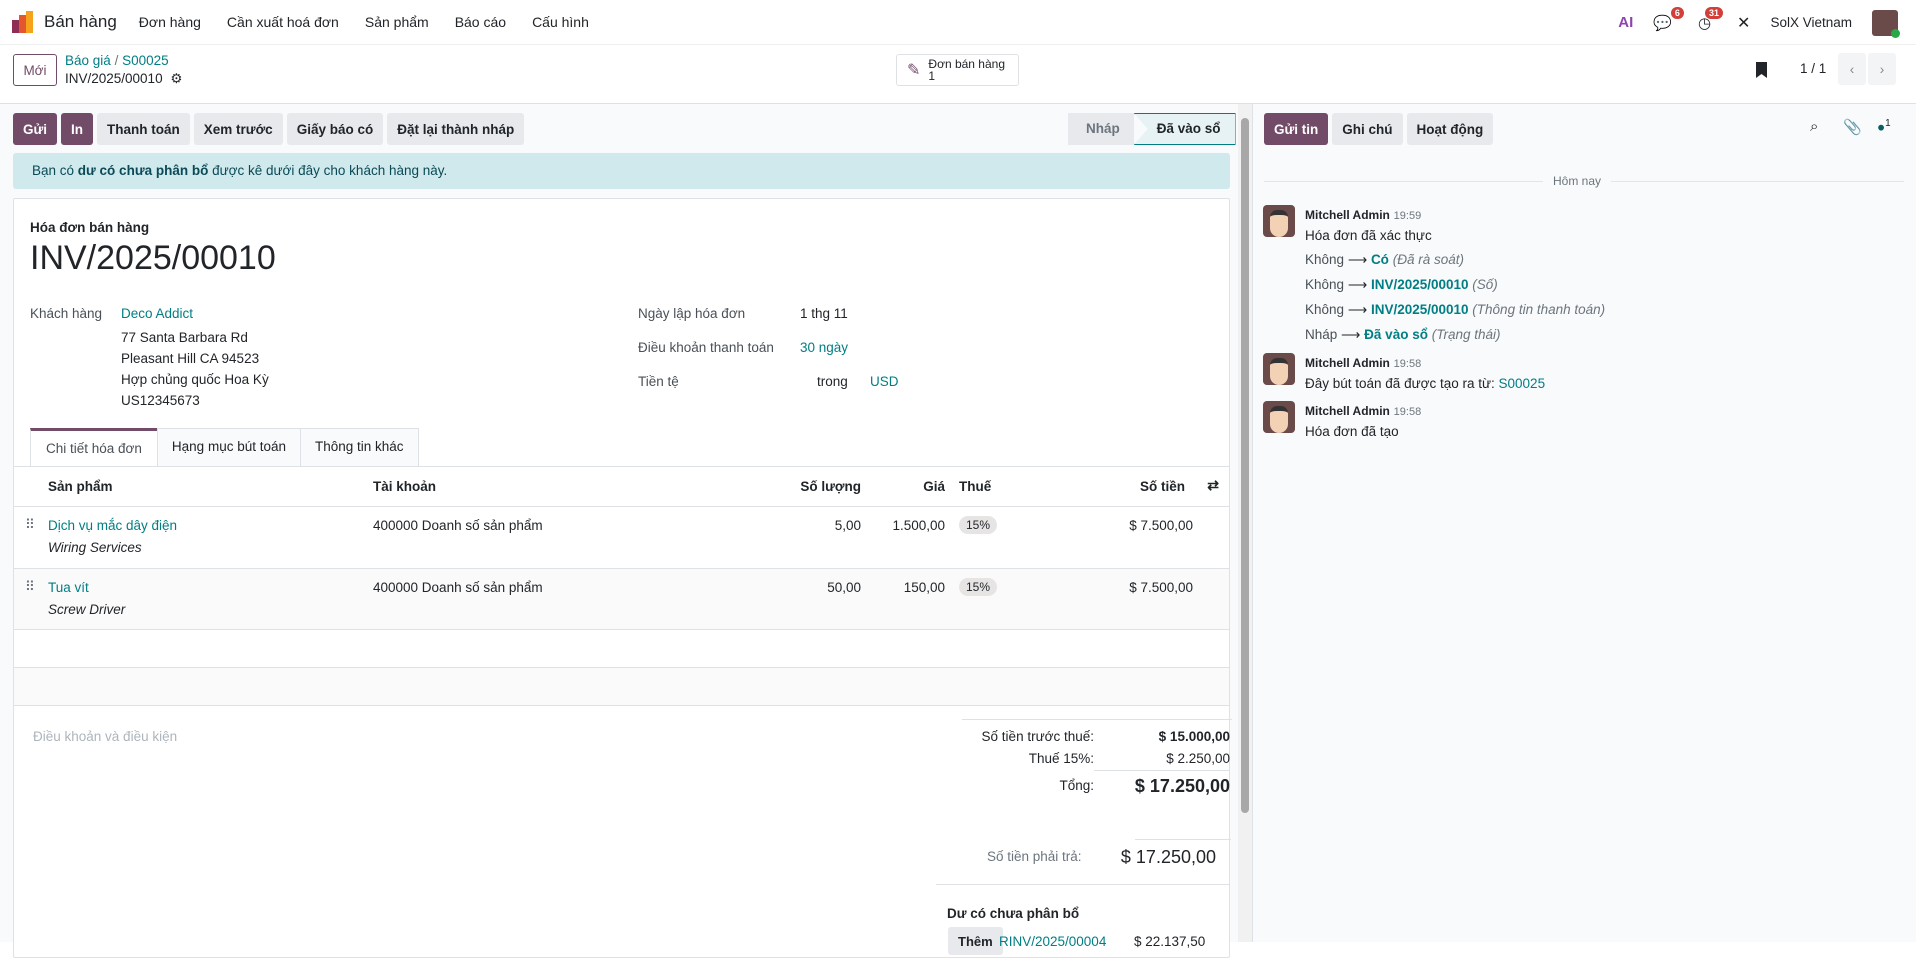  What do you see at coordinates (360, 447) in the screenshot?
I see `tab-other-info: Thông tin khác` at bounding box center [360, 447].